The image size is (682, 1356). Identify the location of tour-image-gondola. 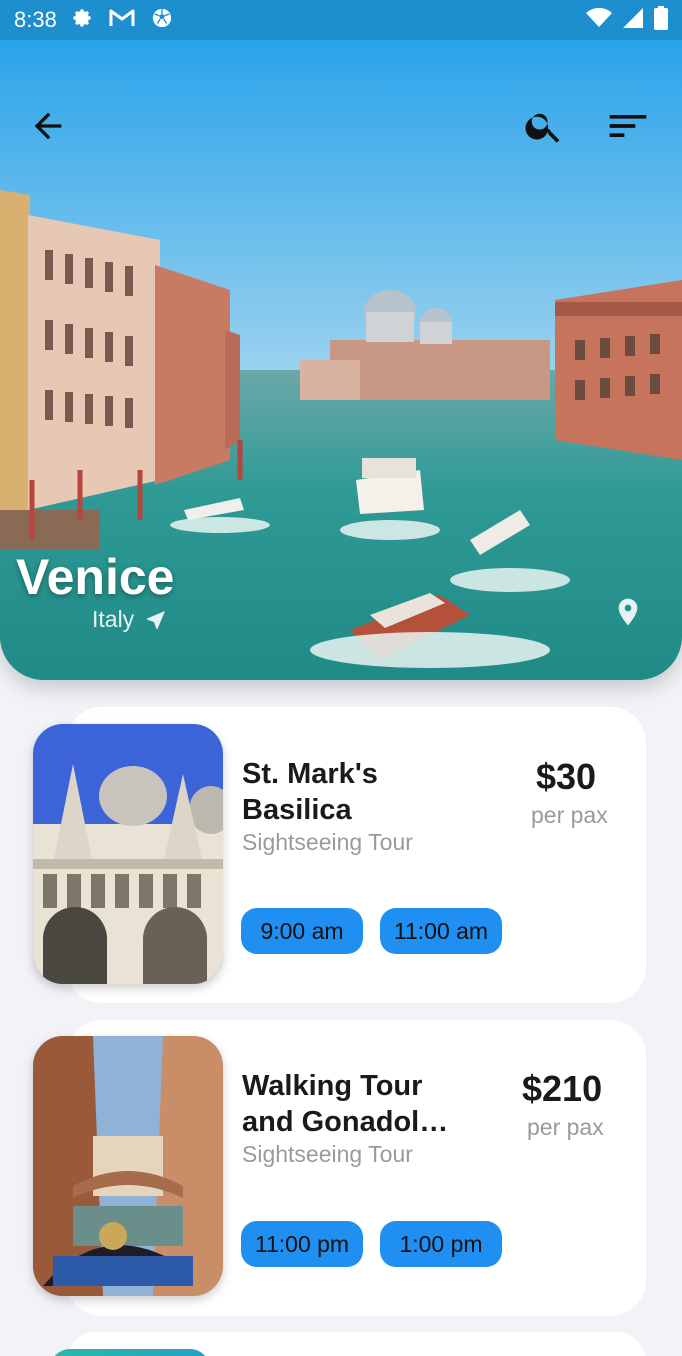
(128, 1166).